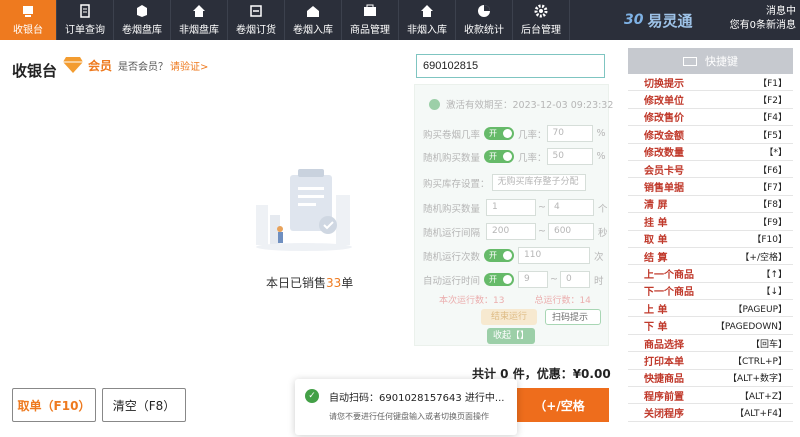 The height and width of the screenshot is (437, 800). I want to click on brand-logo: 30 易灵通, so click(679, 20).